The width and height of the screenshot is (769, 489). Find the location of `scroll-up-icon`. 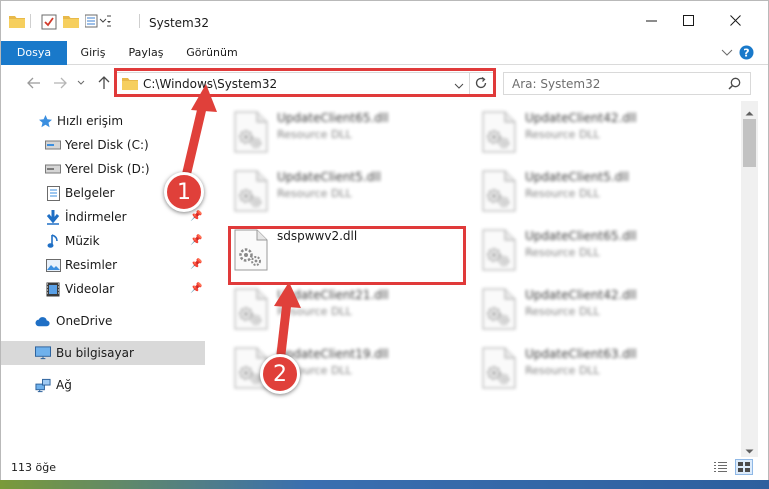

scroll-up-icon is located at coordinates (749, 112).